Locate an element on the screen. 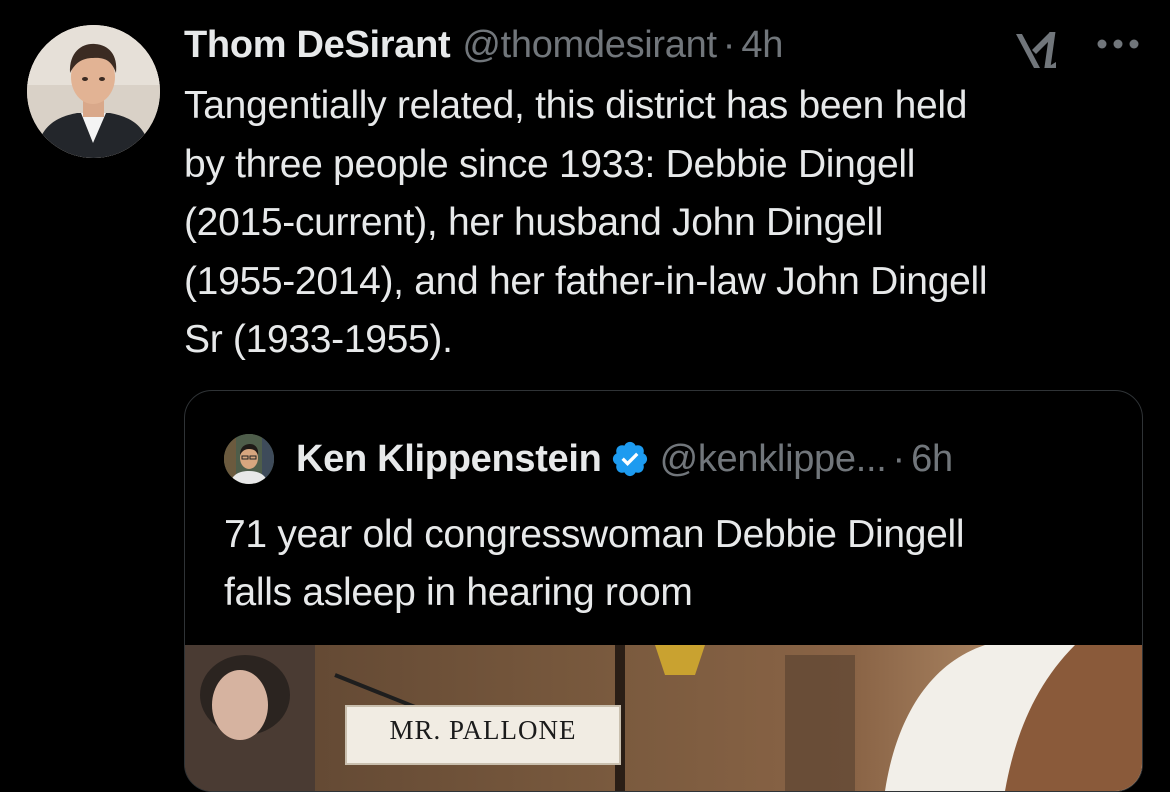 The width and height of the screenshot is (1170, 792). tweet-text-line: Sr (1933-1955). is located at coordinates (318, 339).